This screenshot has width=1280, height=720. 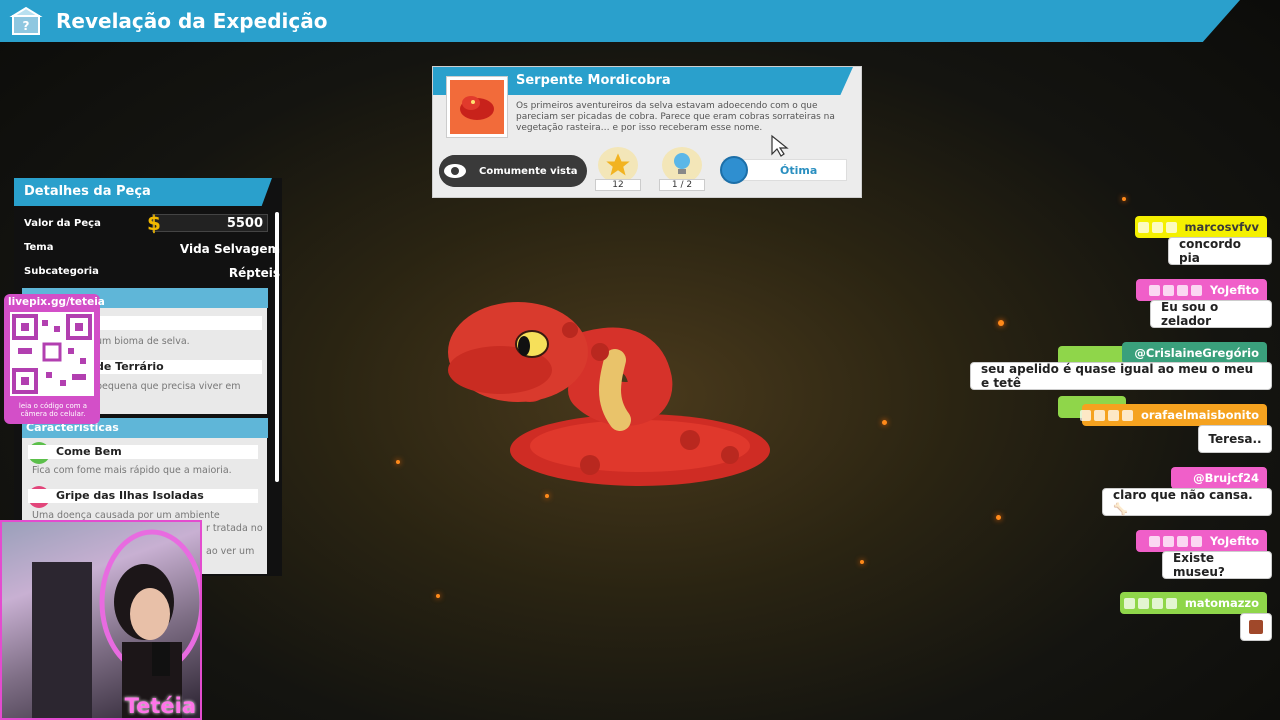 What do you see at coordinates (455, 171) in the screenshot?
I see `eye-icon` at bounding box center [455, 171].